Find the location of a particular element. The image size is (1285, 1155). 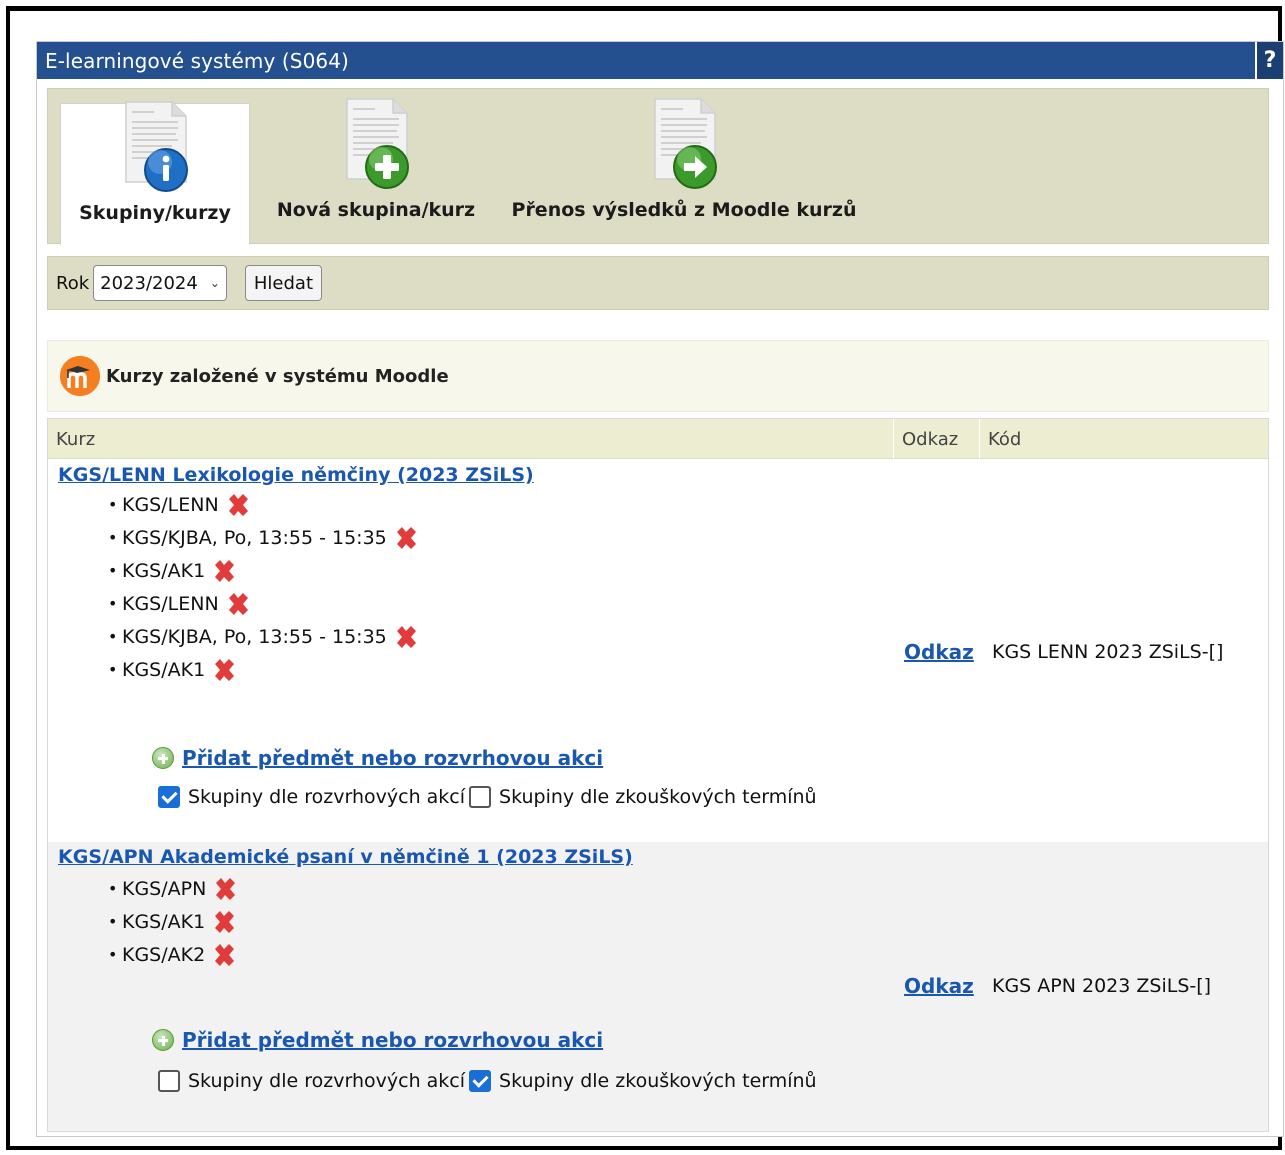

tab-skupiny-kurzy: Skupiny/kurzy is located at coordinates (155, 172).